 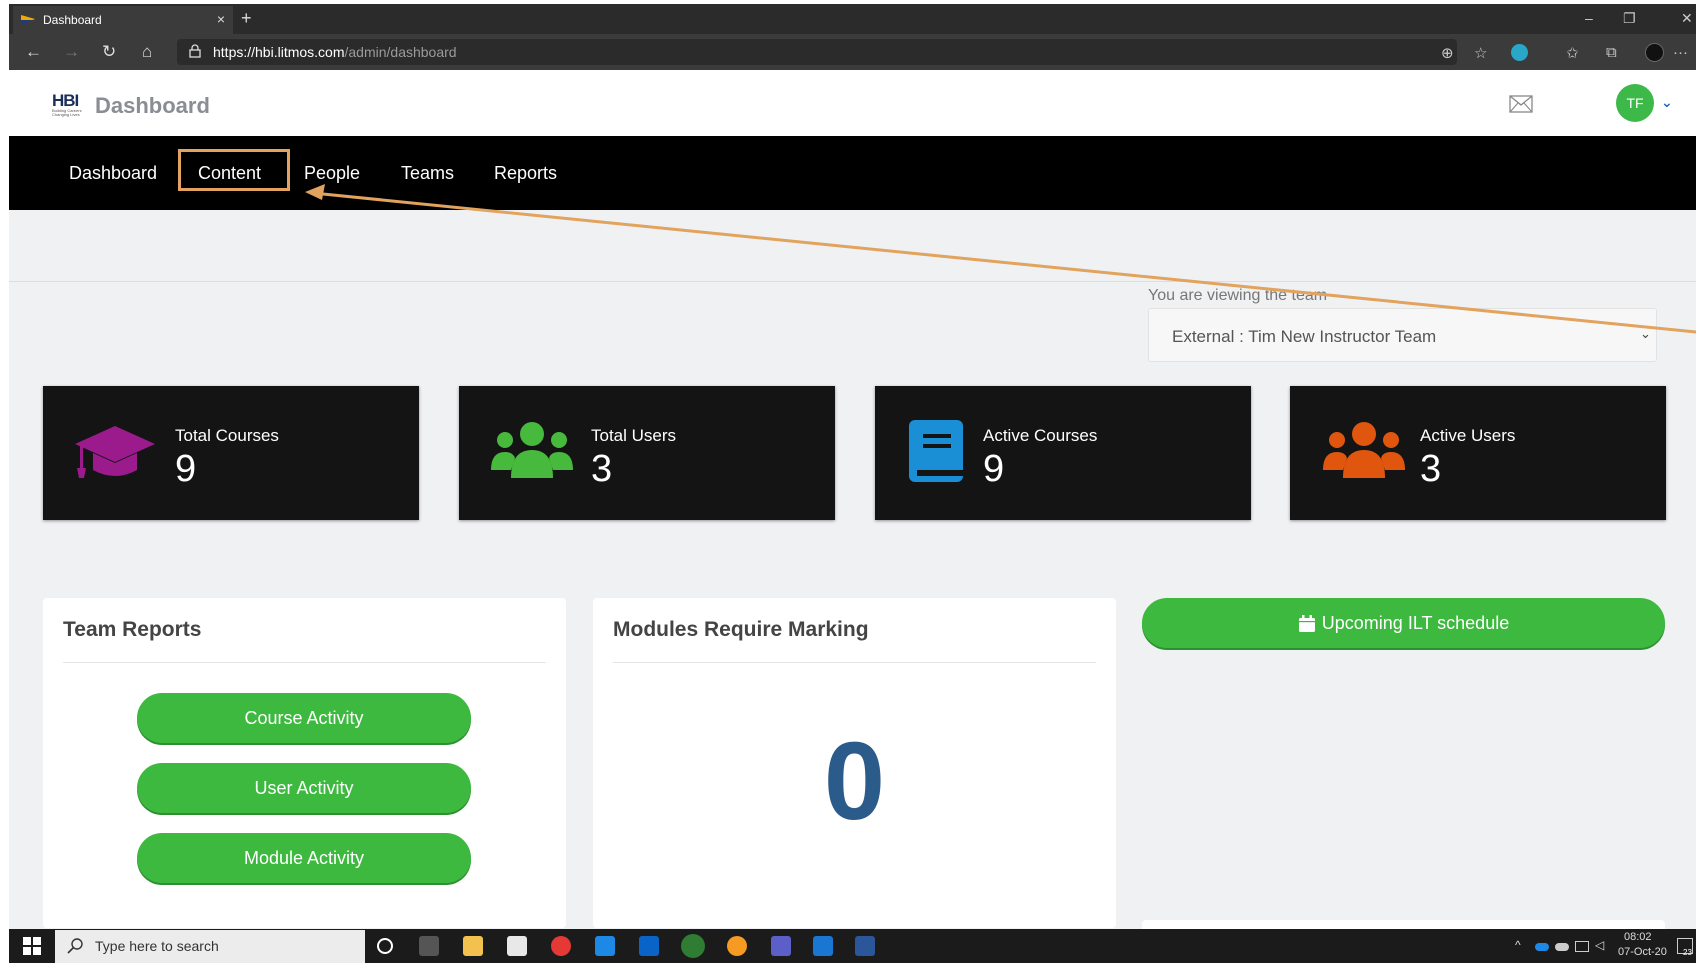 I want to click on more-options-icon: ···, so click(x=1680, y=52).